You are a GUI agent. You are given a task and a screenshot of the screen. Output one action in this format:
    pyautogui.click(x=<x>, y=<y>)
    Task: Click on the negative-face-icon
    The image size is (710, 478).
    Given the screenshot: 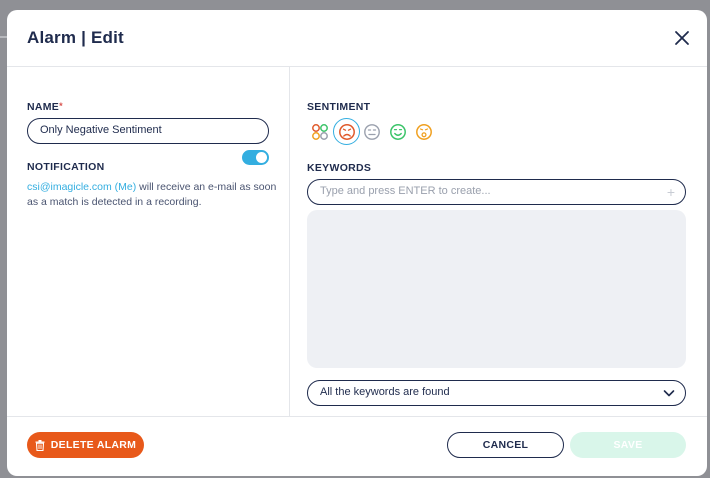 What is the action you would take?
    pyautogui.click(x=346, y=131)
    